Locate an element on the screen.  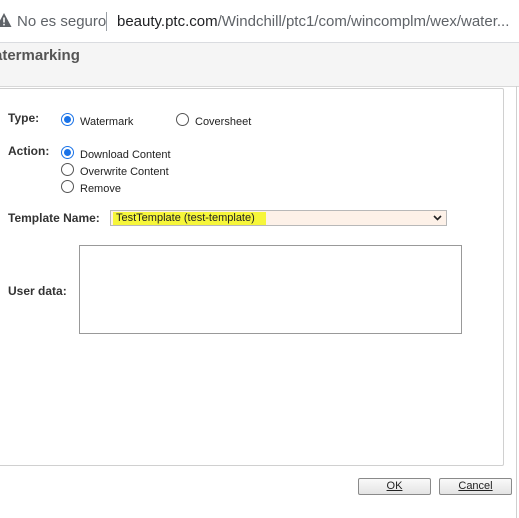
action-radio-overwrite is located at coordinates (67, 169).